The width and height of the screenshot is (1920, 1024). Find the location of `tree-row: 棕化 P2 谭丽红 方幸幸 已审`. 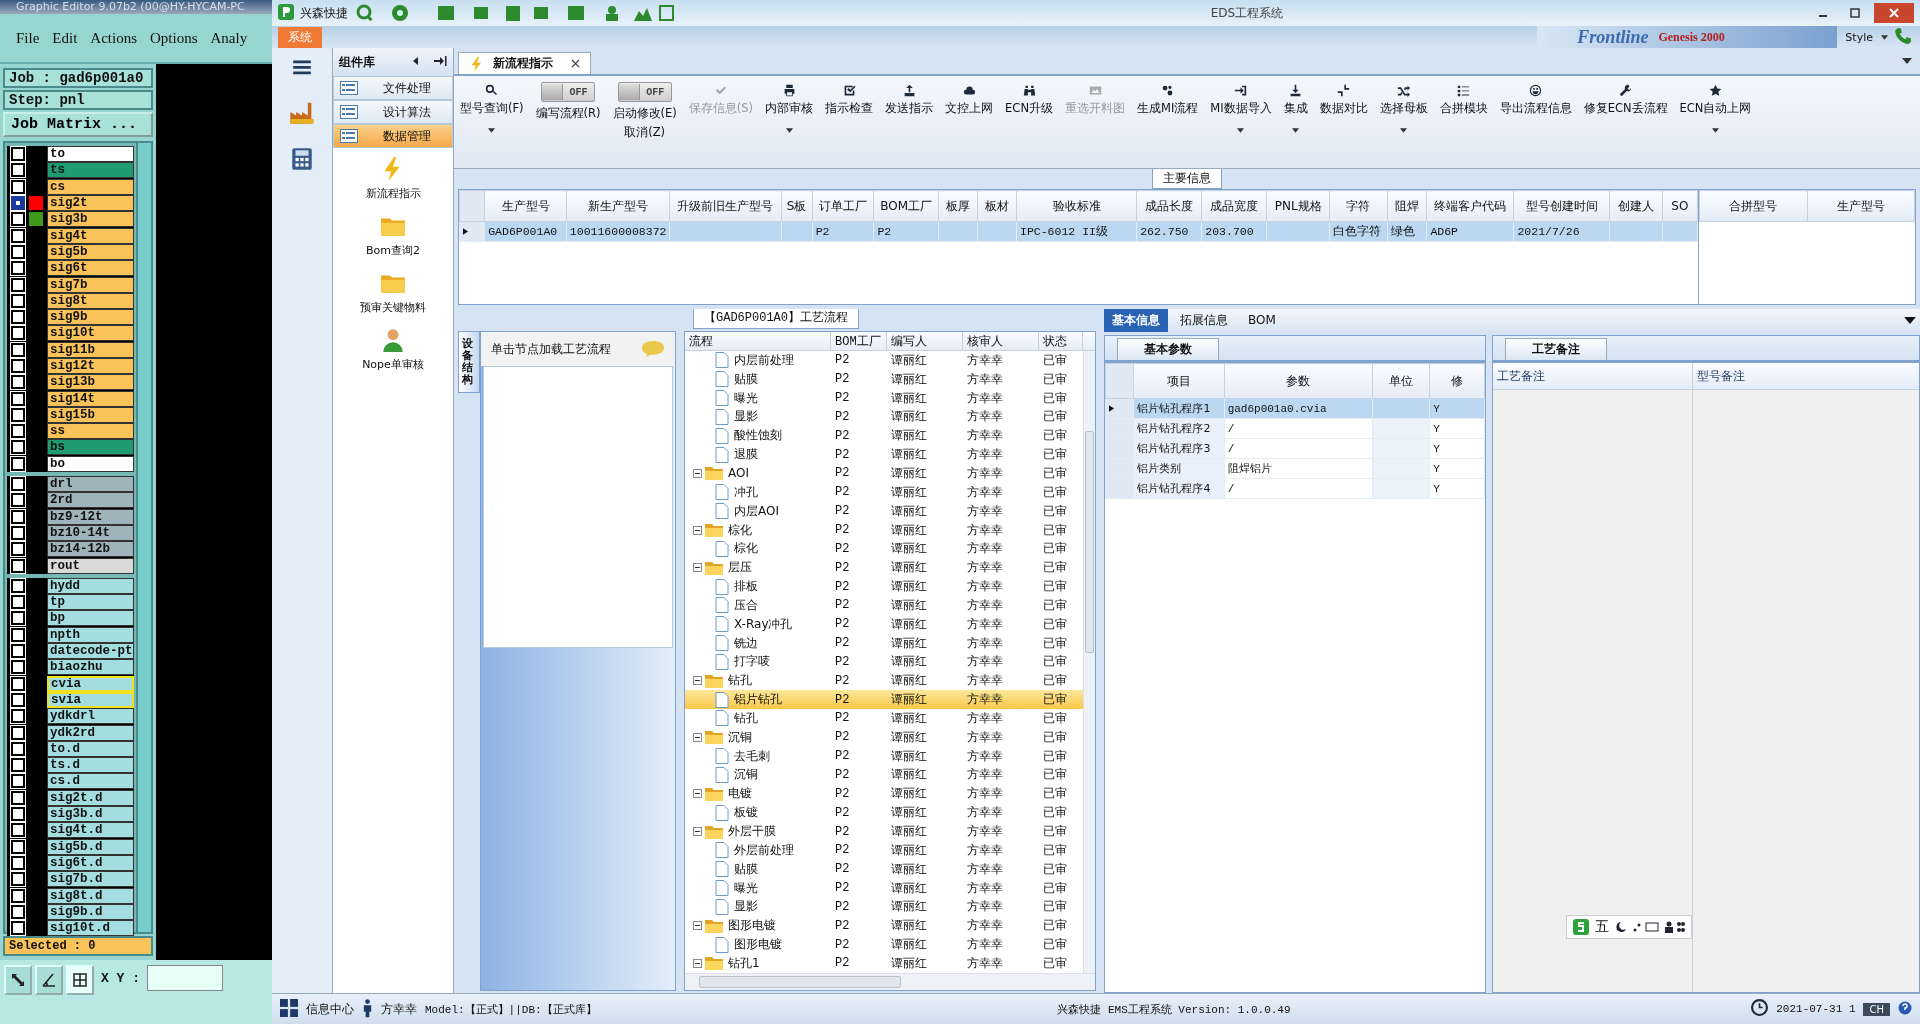

tree-row: 棕化 P2 谭丽红 方幸幸 已审 is located at coordinates (884, 530).